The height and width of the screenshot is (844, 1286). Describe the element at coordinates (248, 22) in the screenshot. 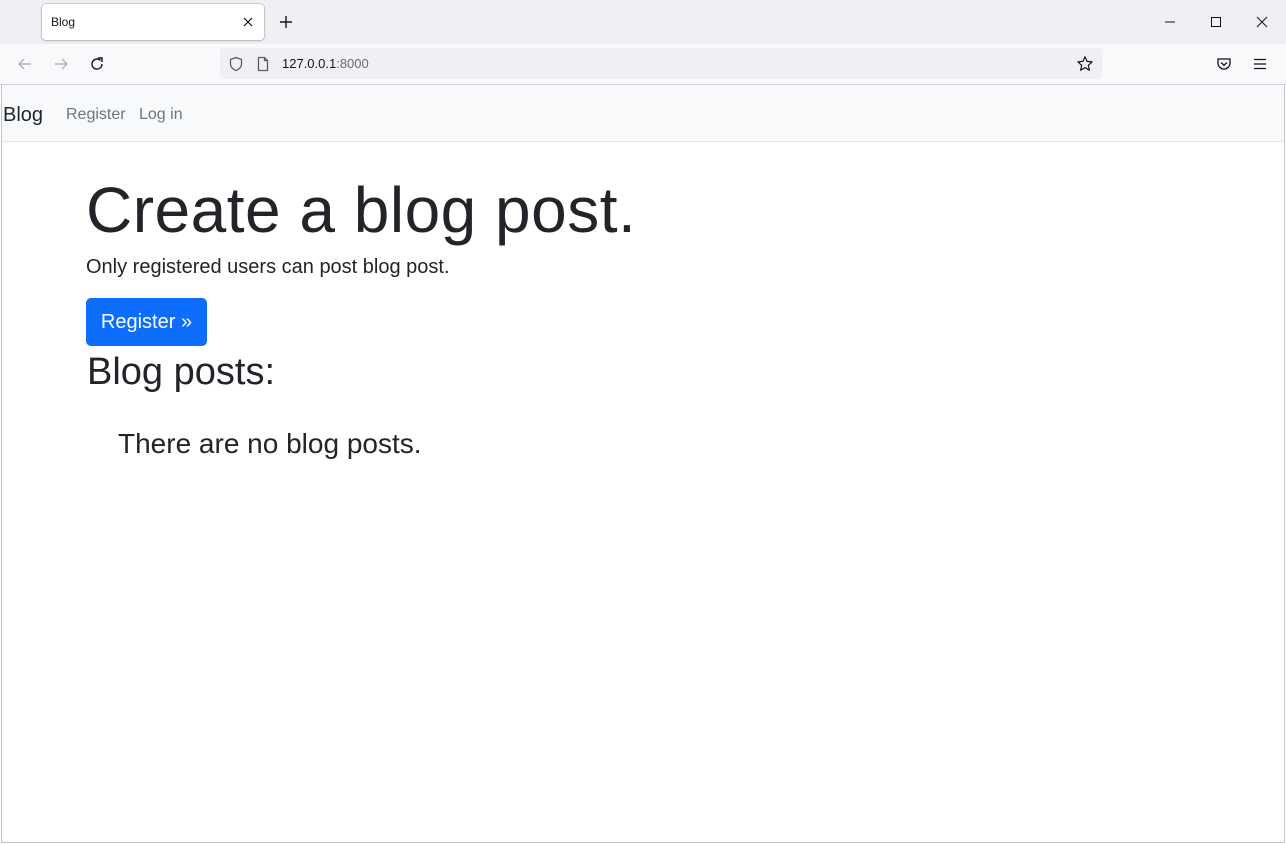

I see `close-tab-icon` at that location.